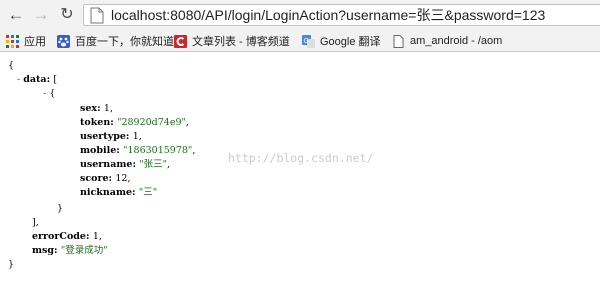 The image size is (600, 298). Describe the element at coordinates (153, 164) in the screenshot. I see `json-value: "张三"` at that location.